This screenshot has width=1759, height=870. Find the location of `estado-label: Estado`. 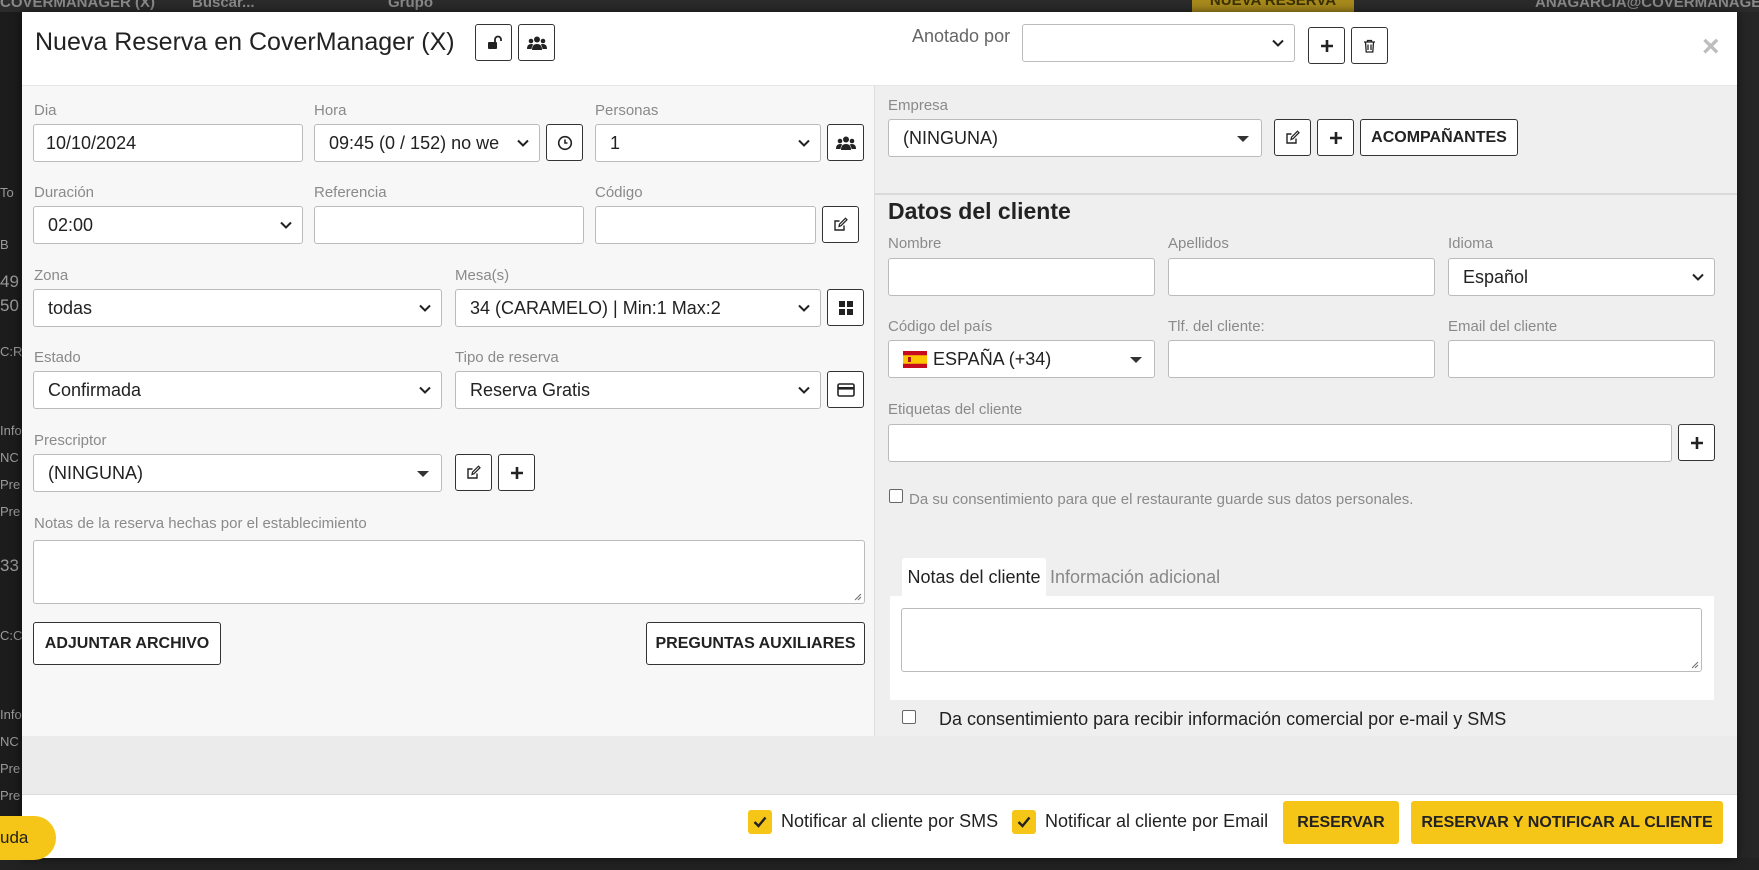

estado-label: Estado is located at coordinates (57, 357).